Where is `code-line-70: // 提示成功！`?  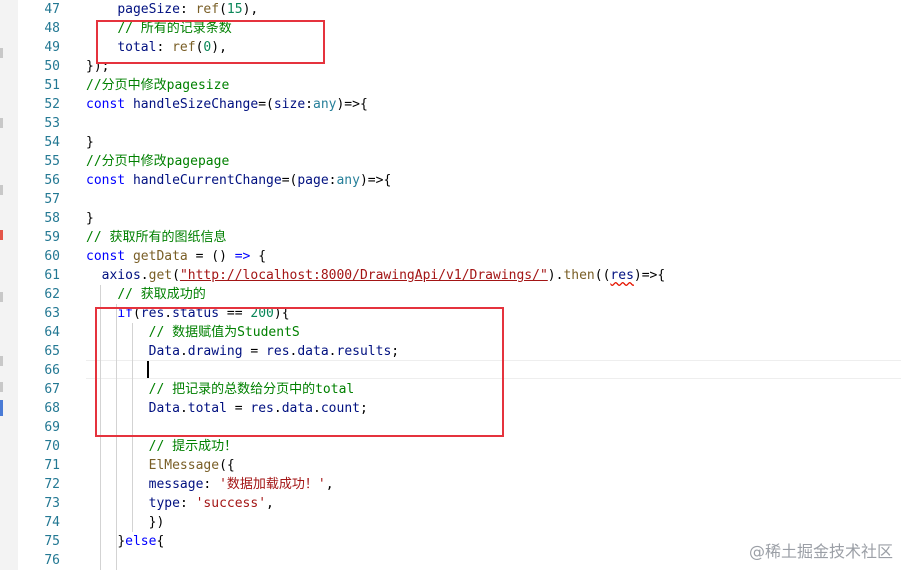
code-line-70: // 提示成功！ is located at coordinates (193, 446).